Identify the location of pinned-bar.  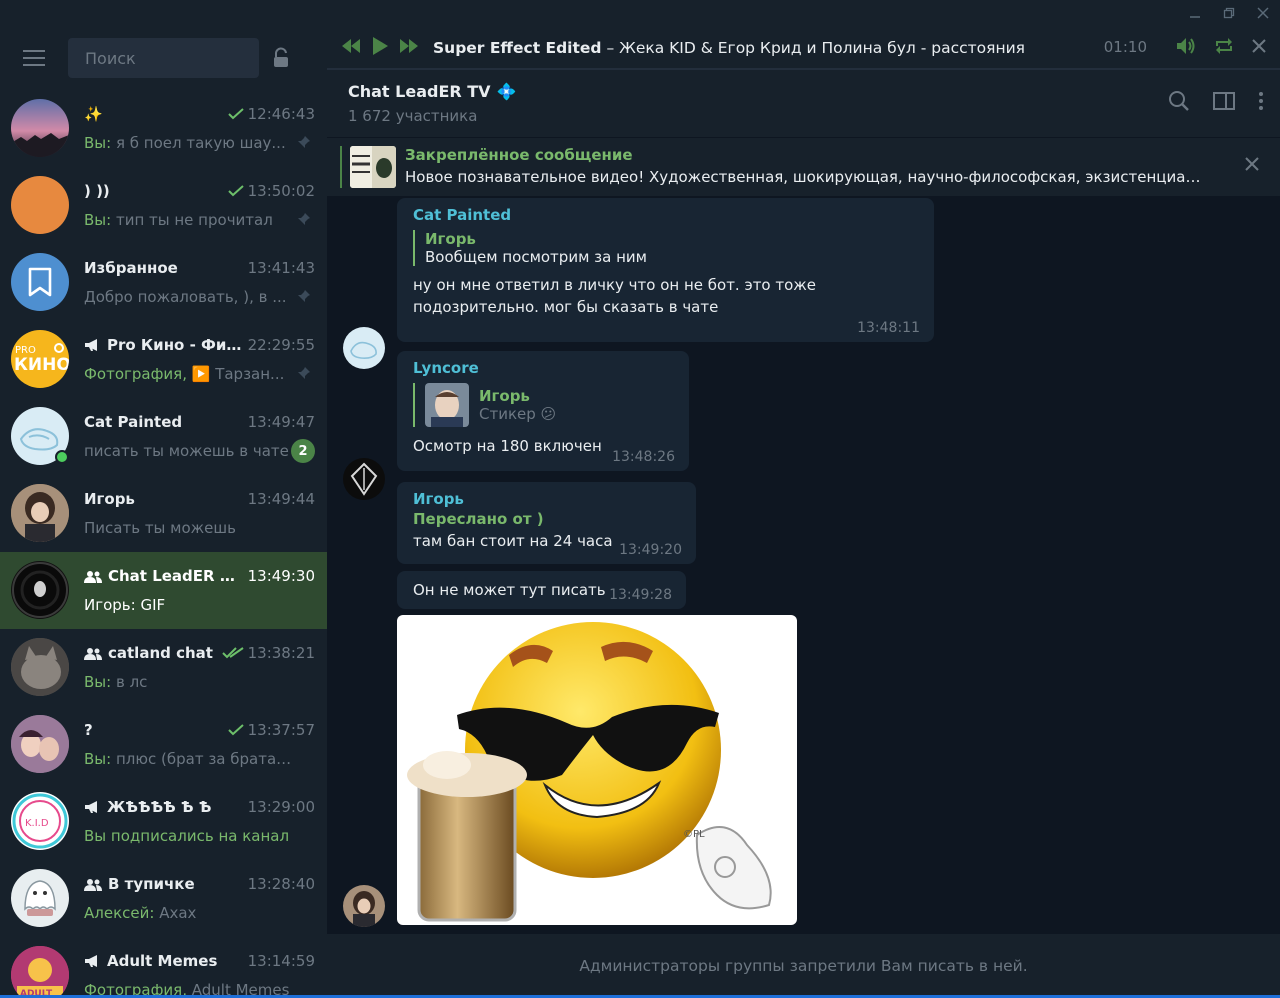
(341, 167).